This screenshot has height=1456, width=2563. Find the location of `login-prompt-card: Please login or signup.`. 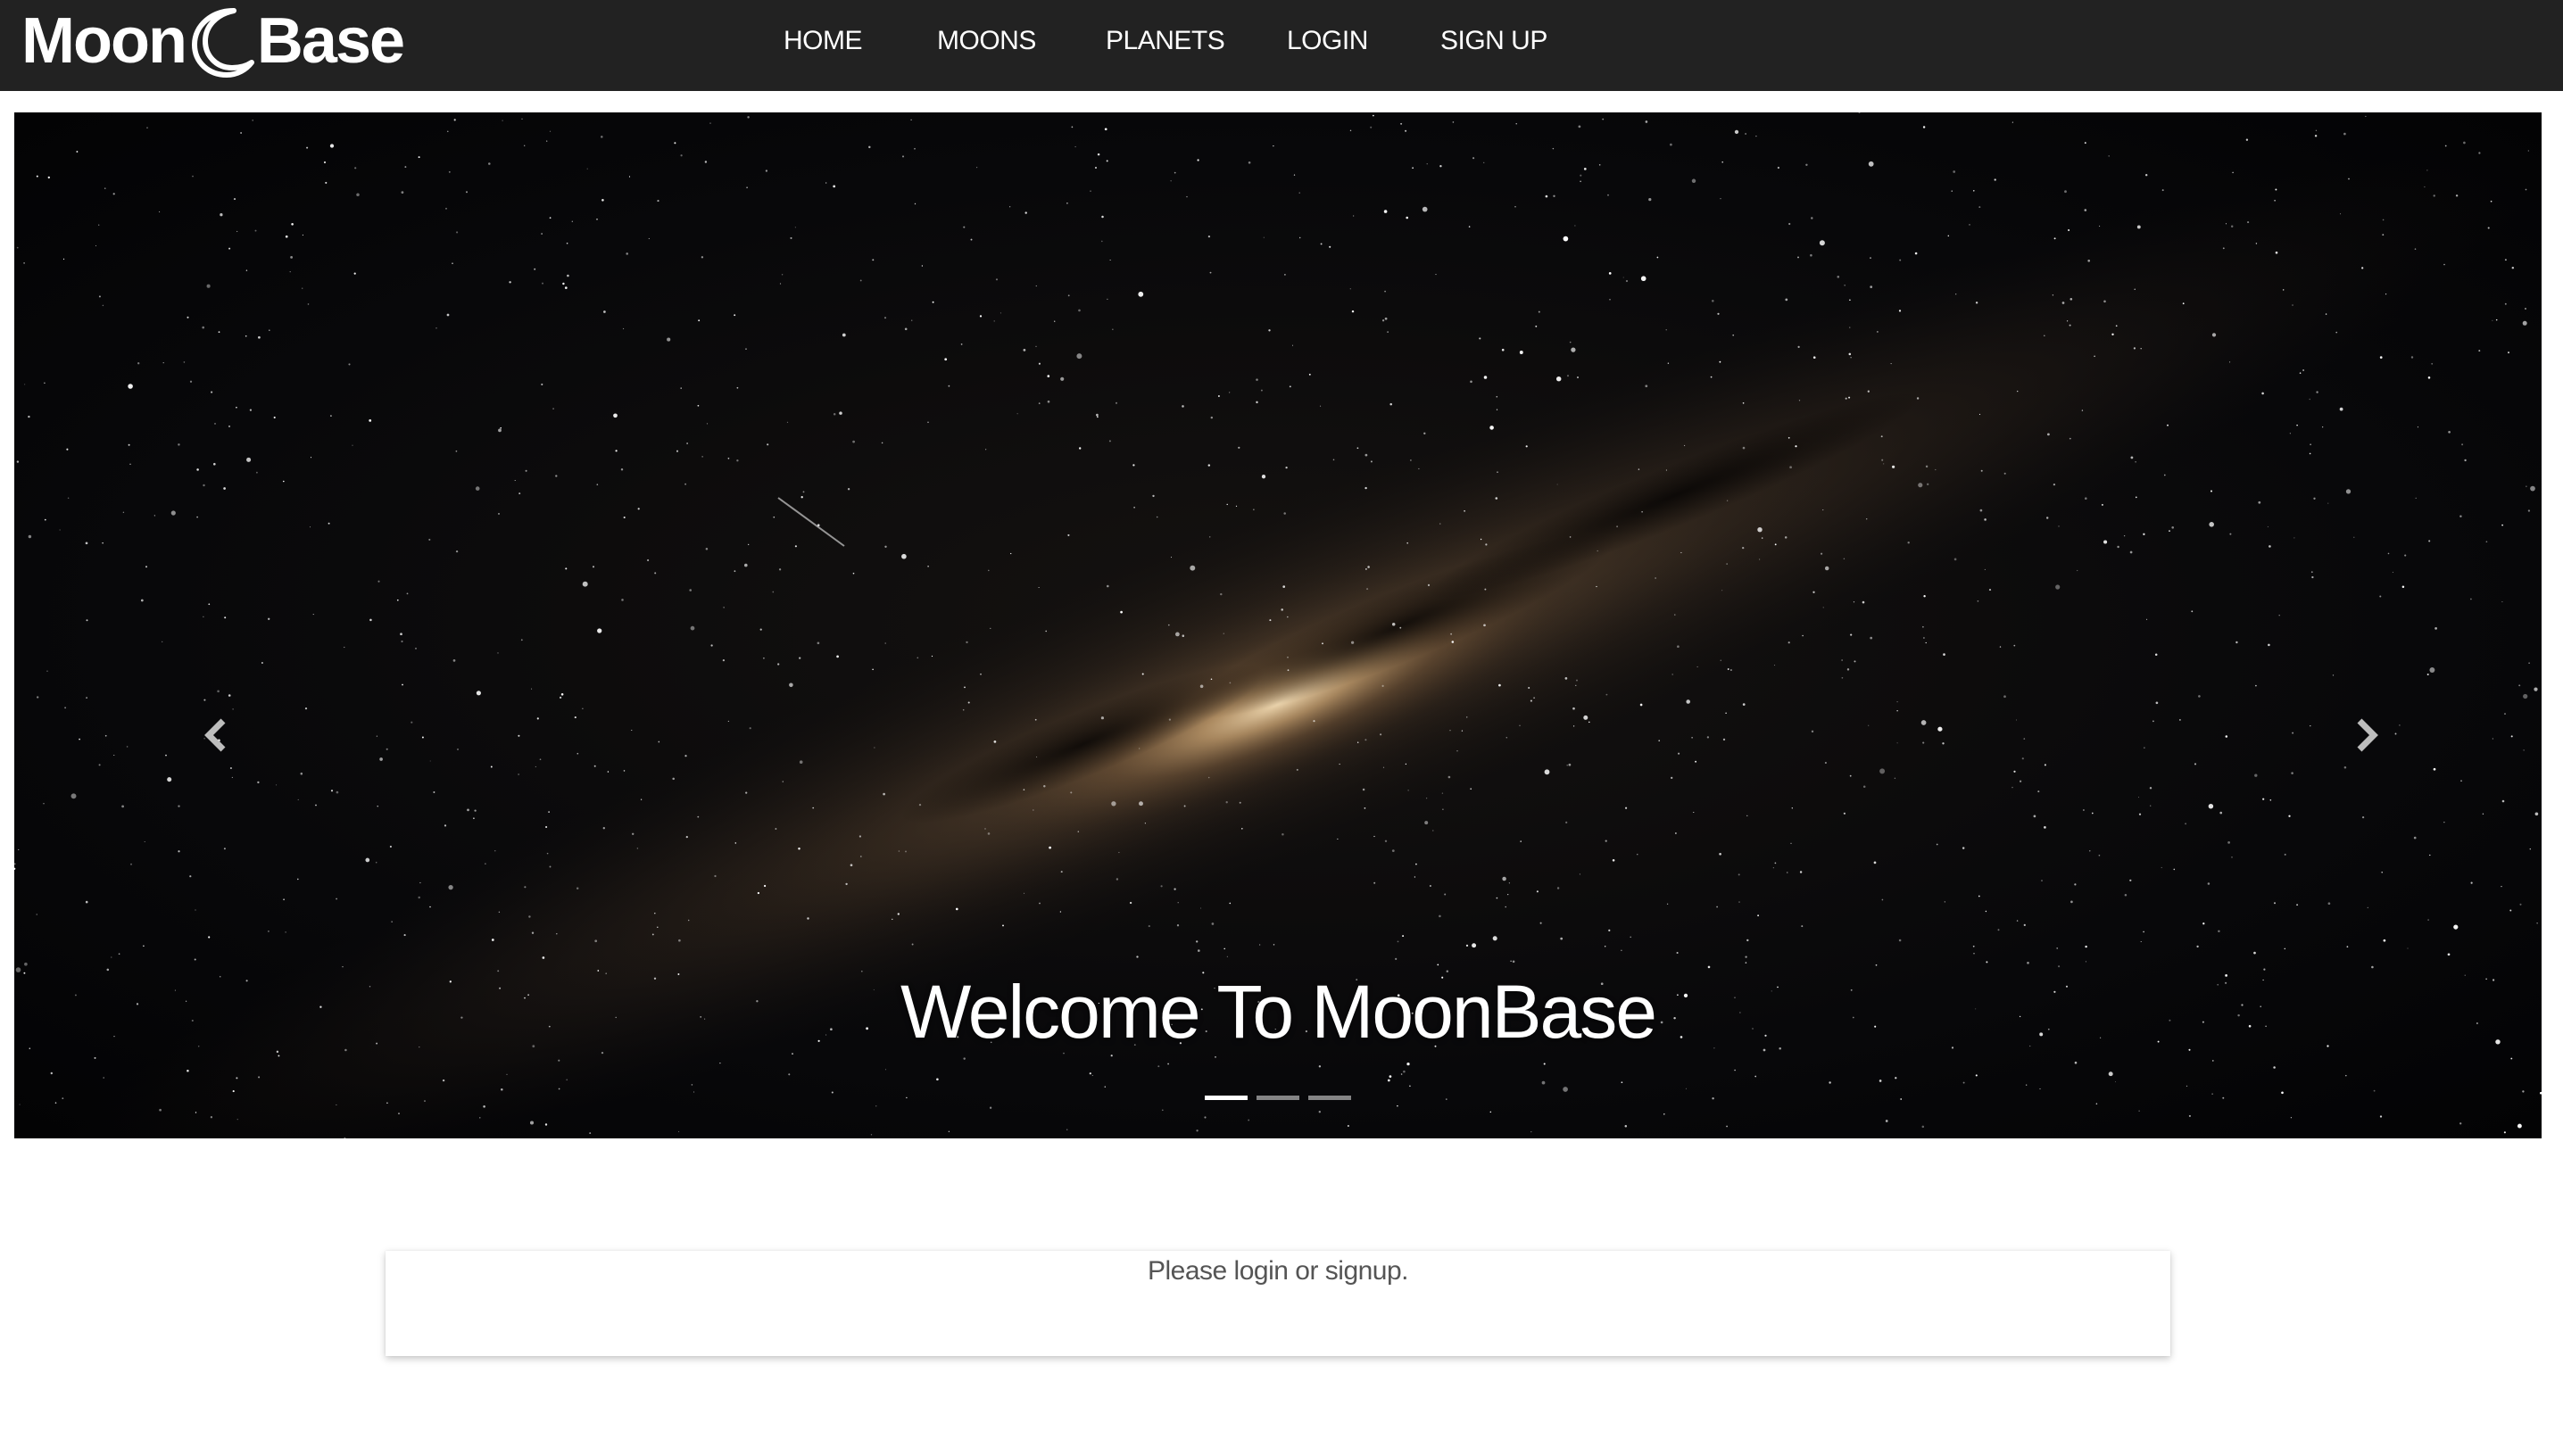

login-prompt-card: Please login or signup. is located at coordinates (1278, 1303).